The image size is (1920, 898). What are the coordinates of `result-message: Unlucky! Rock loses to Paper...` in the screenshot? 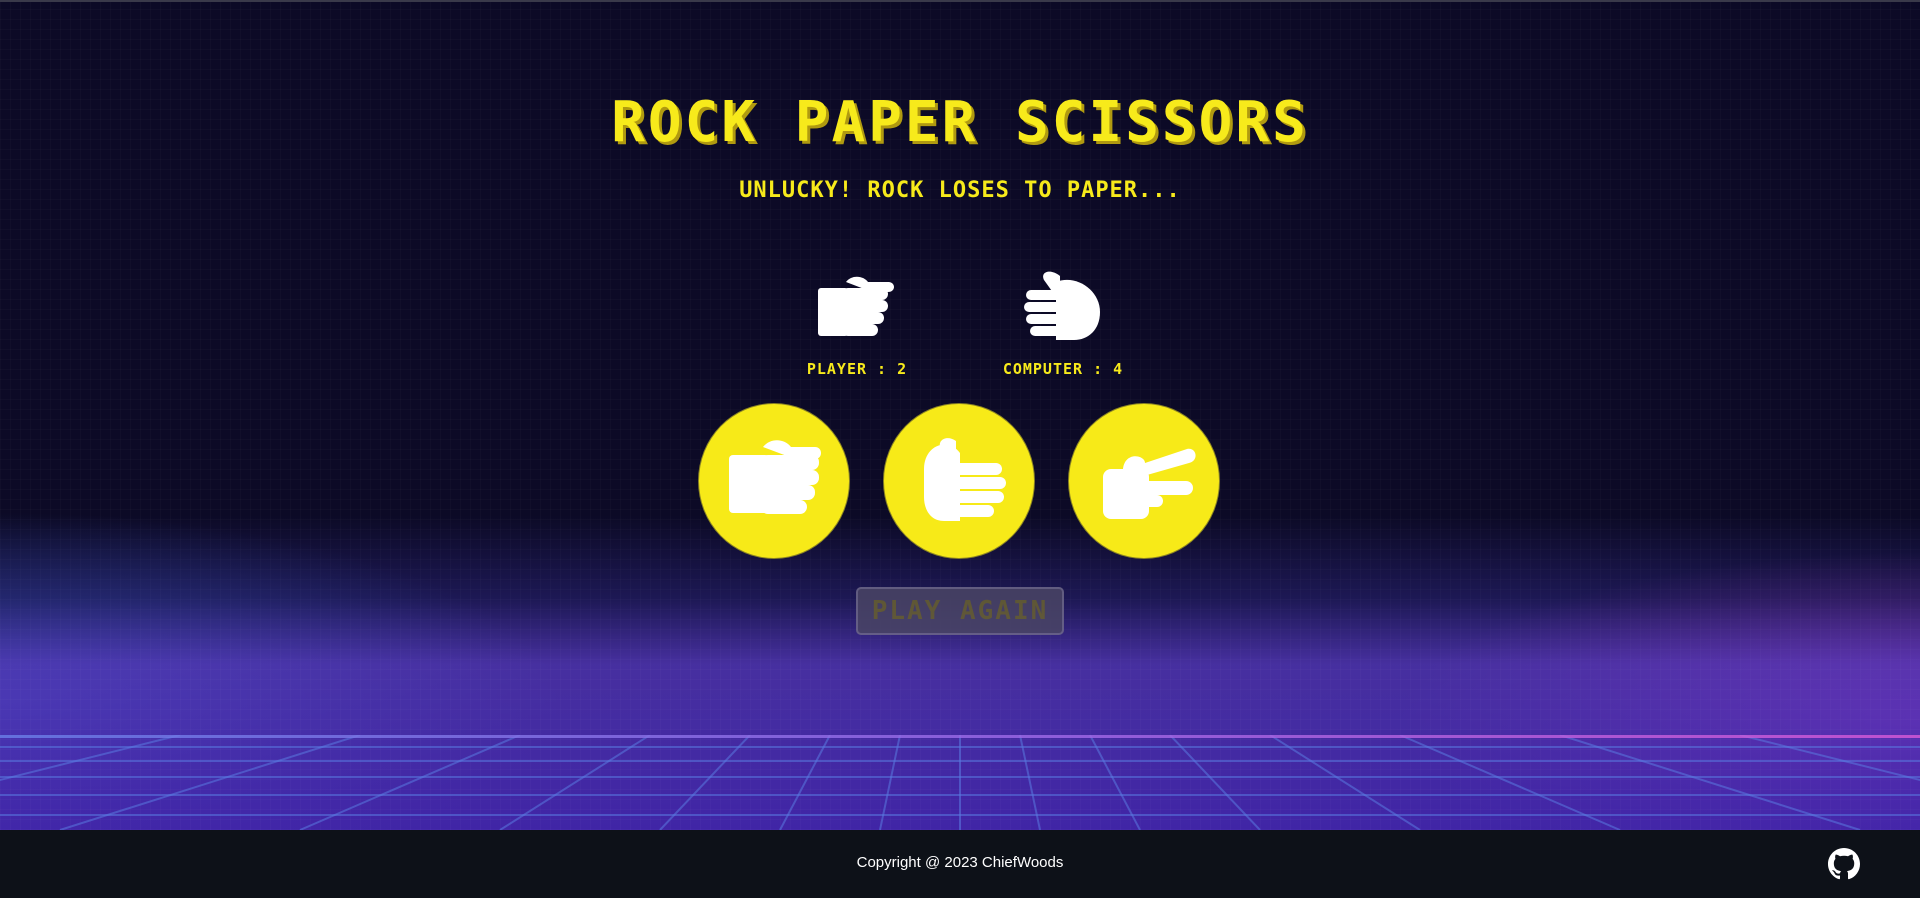 It's located at (960, 190).